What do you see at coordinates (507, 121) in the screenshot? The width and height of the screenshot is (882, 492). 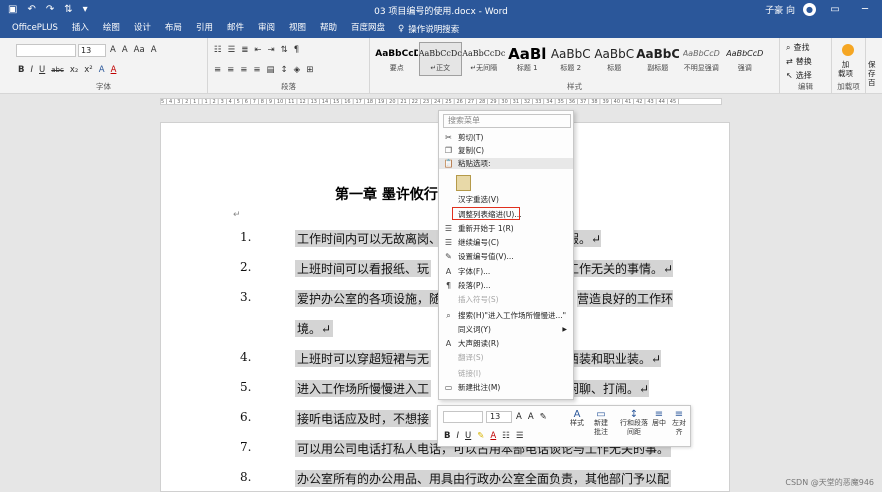 I see `context-menu-search: 搜索菜单` at bounding box center [507, 121].